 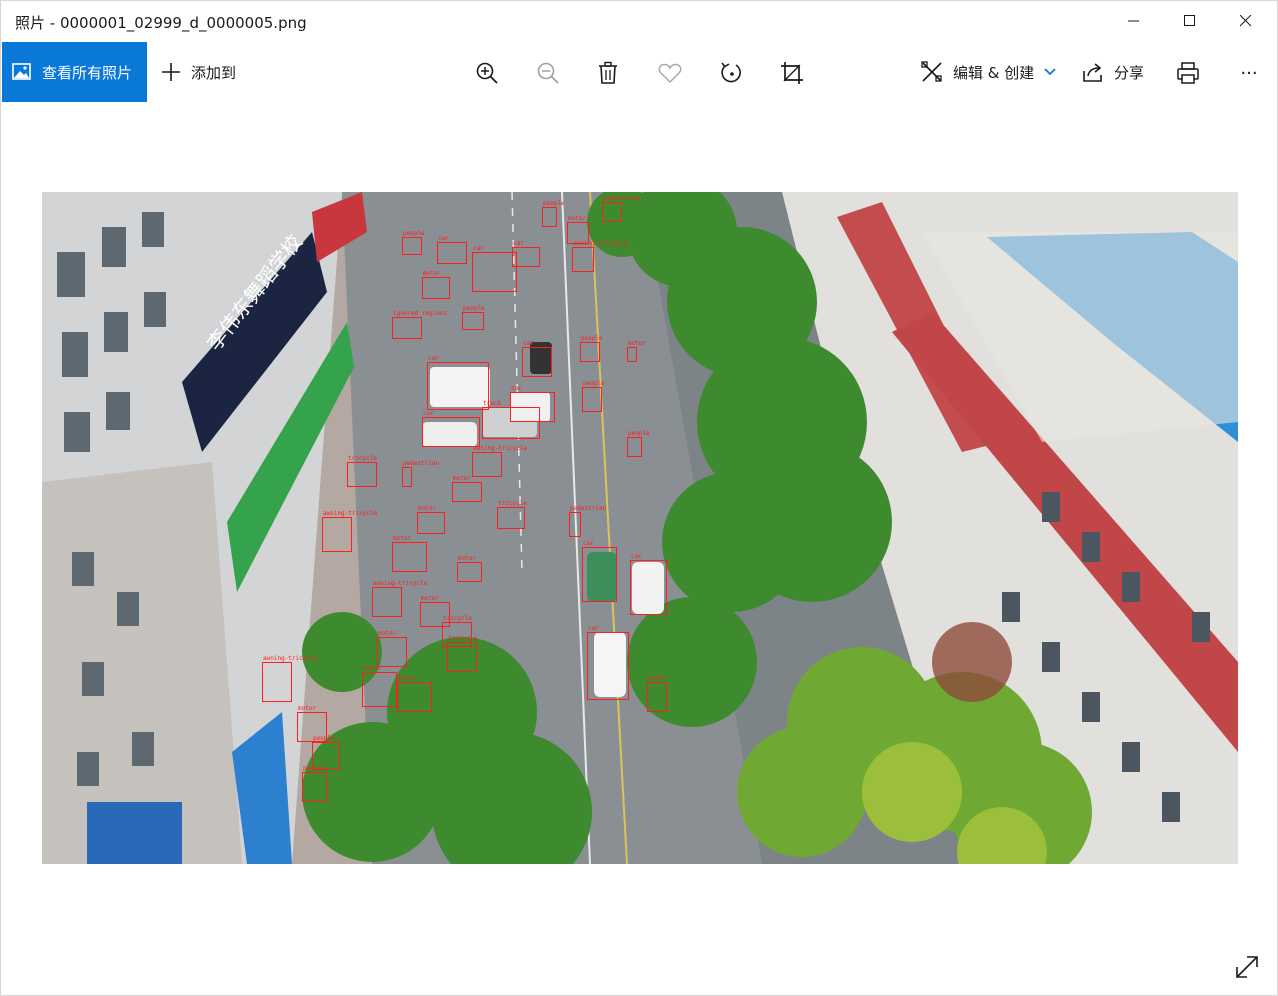 What do you see at coordinates (420, 313) in the screenshot?
I see `detection-label: ignored regions` at bounding box center [420, 313].